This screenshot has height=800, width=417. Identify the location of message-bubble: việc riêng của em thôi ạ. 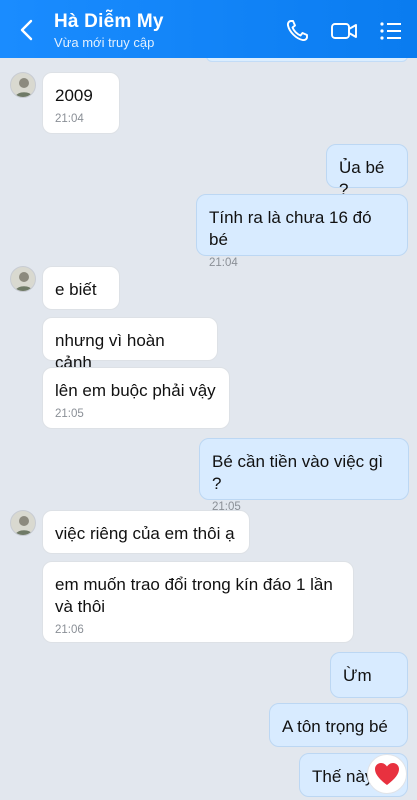
(146, 532).